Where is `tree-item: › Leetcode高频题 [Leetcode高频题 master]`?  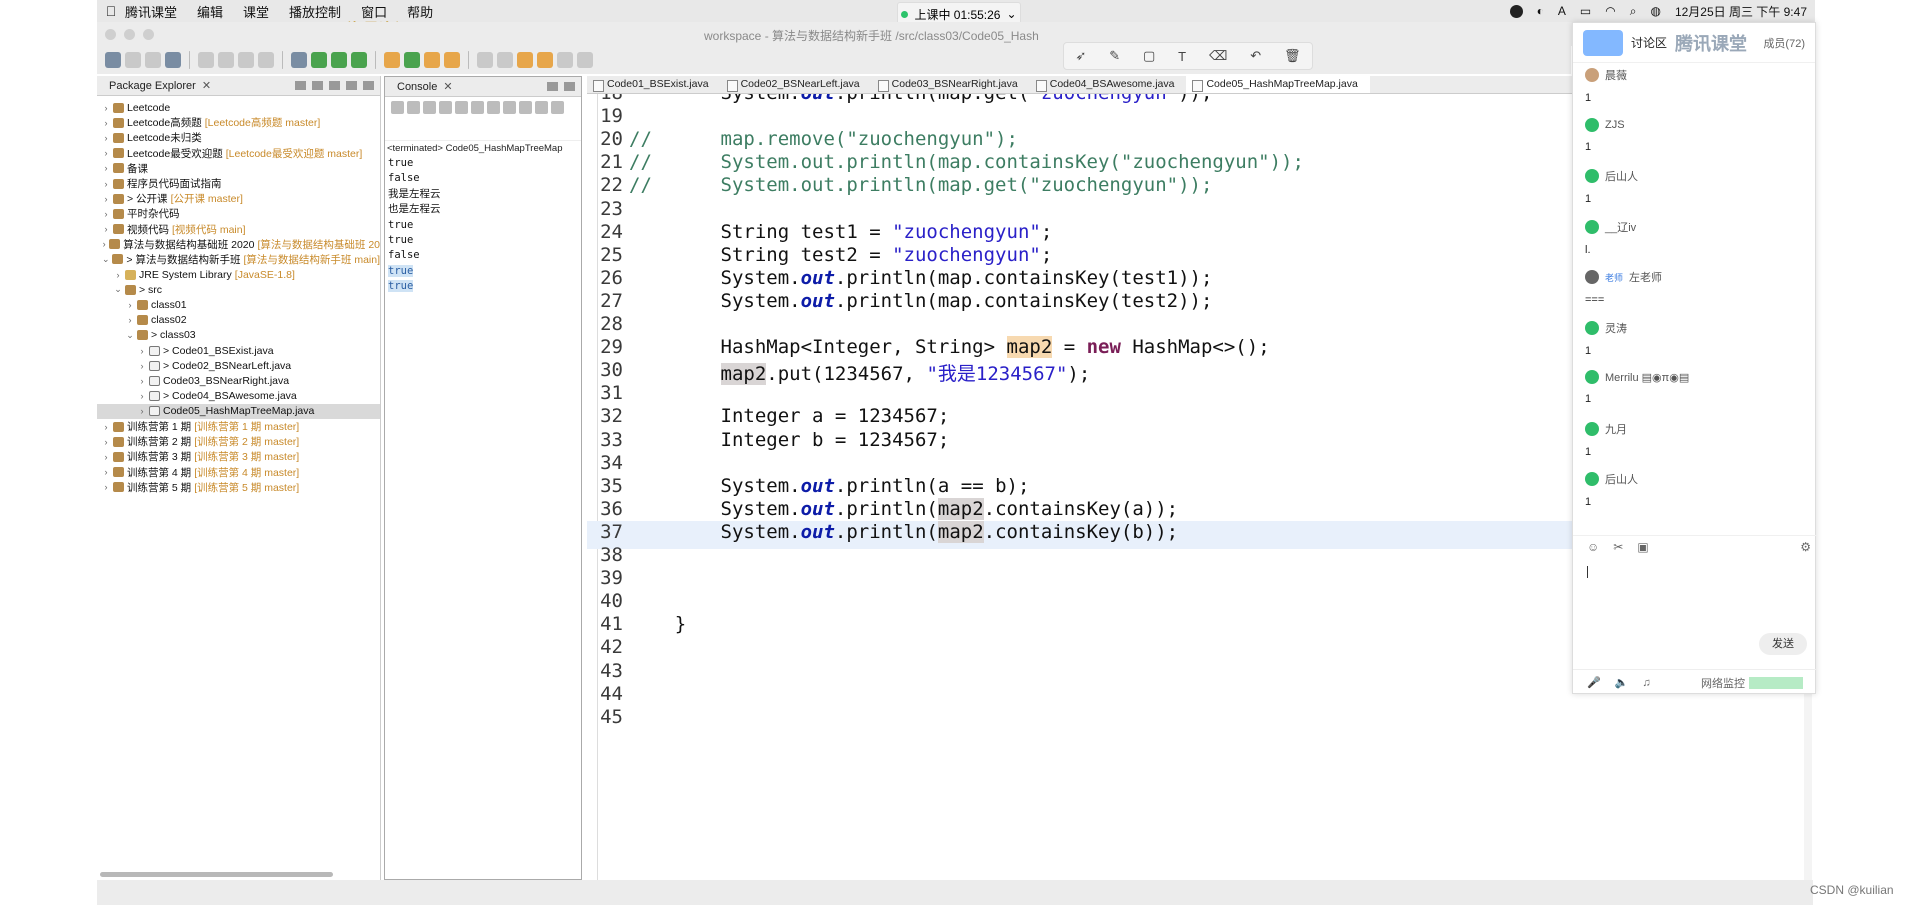 tree-item: › Leetcode高频题 [Leetcode高频题 master] is located at coordinates (238, 122).